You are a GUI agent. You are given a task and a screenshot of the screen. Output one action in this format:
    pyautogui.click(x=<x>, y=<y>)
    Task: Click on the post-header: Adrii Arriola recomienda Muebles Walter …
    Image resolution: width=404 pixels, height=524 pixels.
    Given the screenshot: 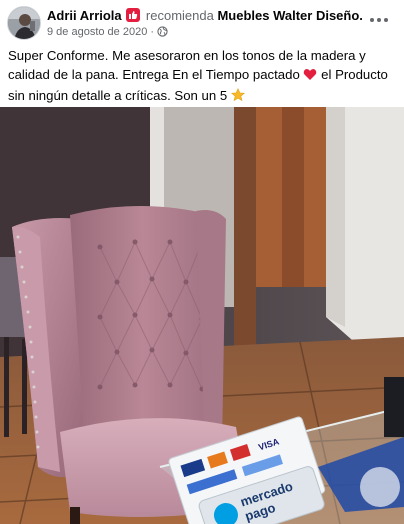 What is the action you would take?
    pyautogui.click(x=202, y=21)
    